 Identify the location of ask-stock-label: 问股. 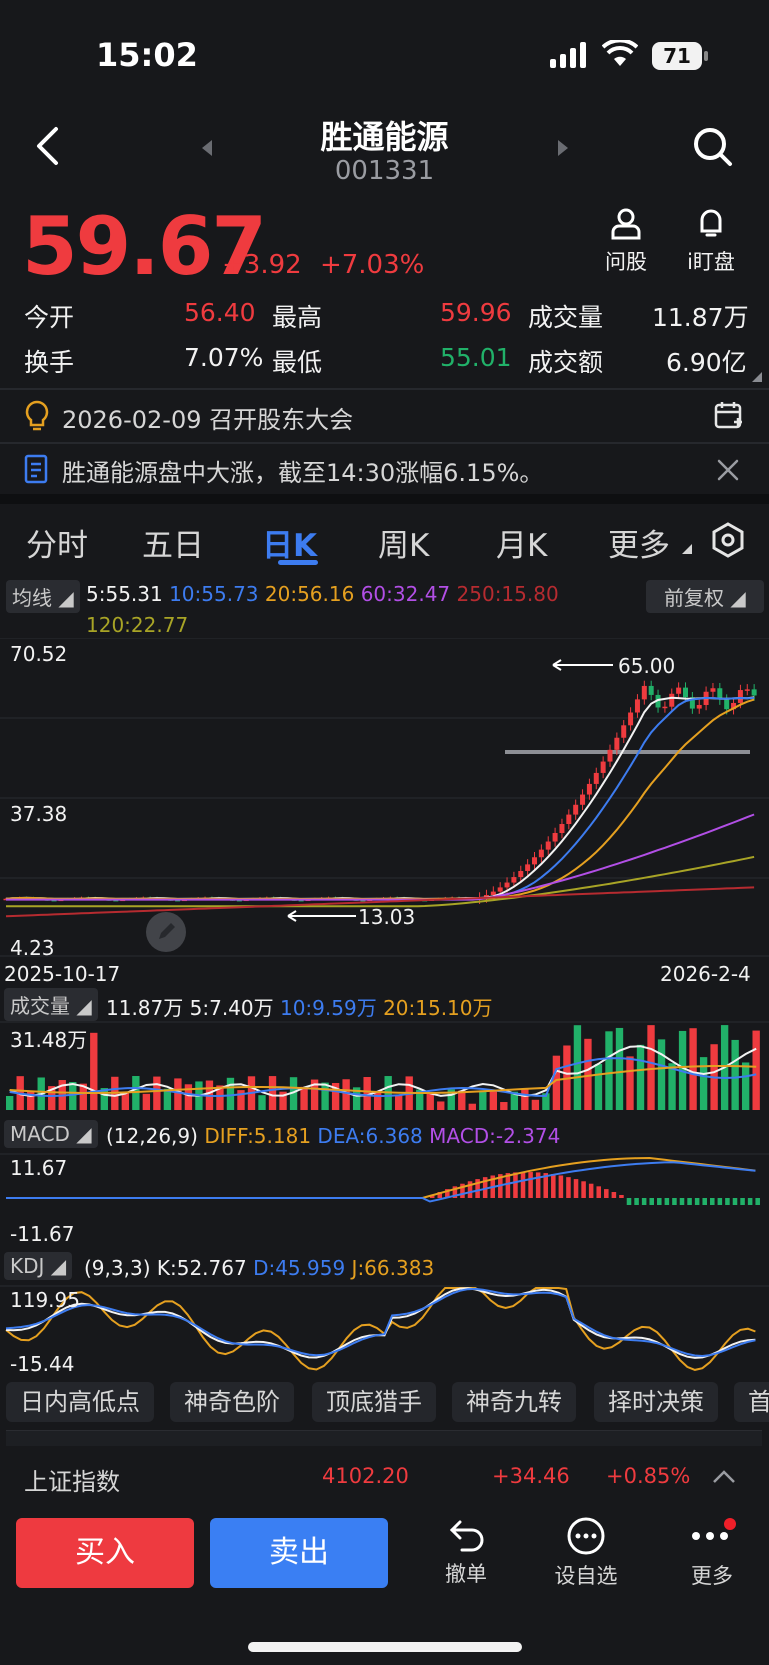
(626, 262).